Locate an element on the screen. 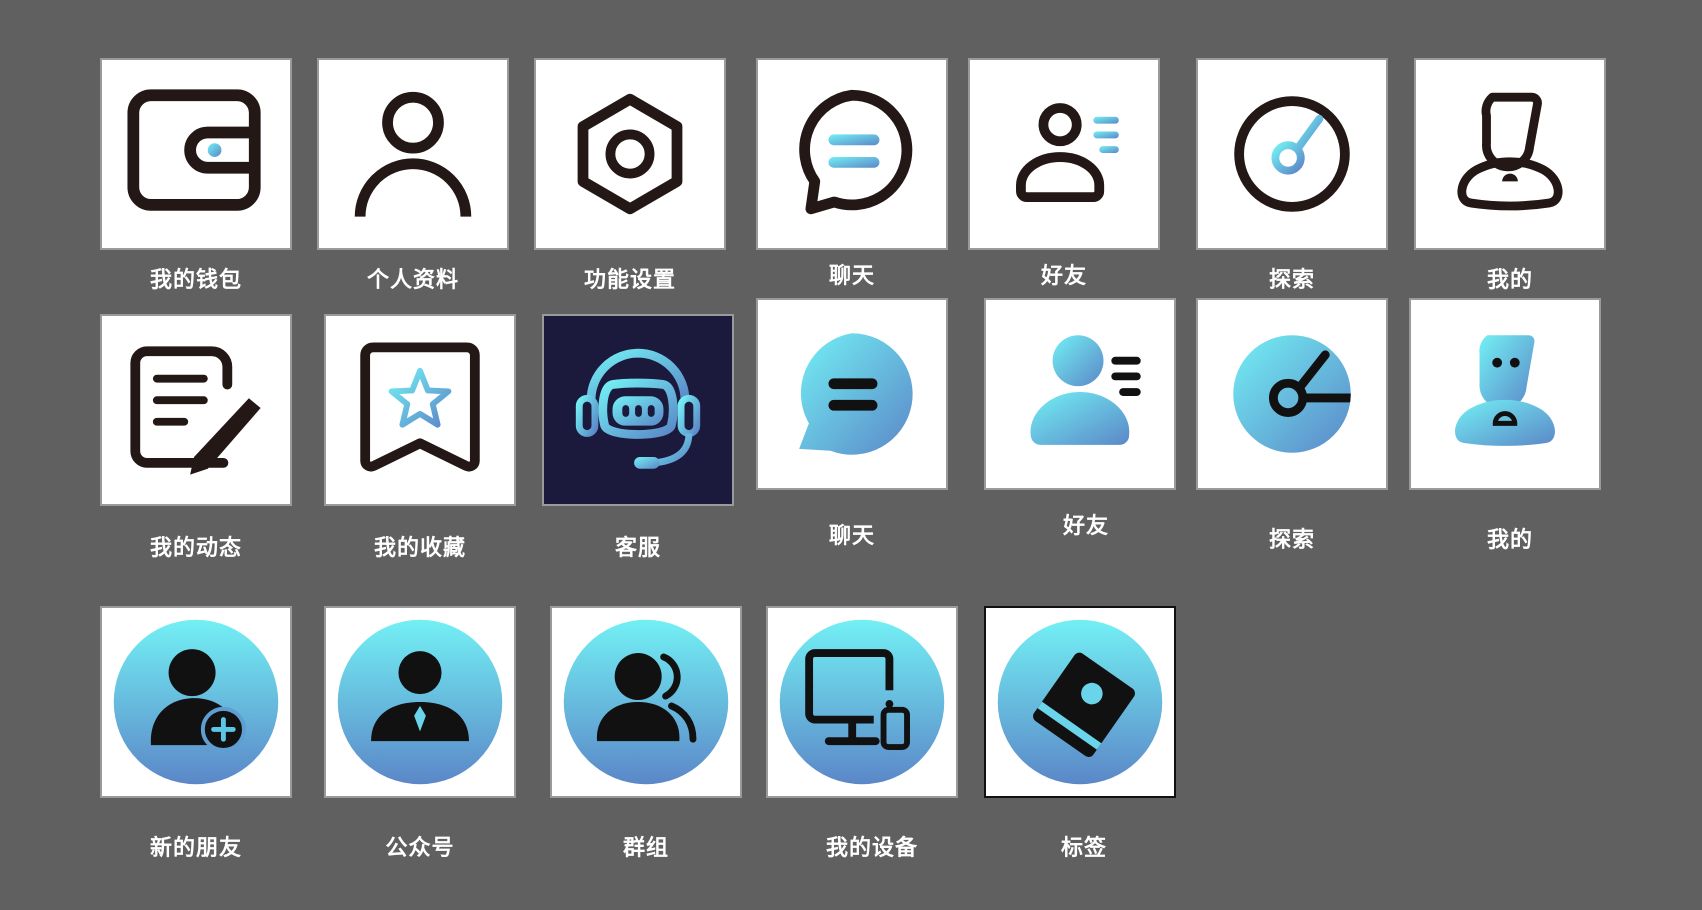 This screenshot has height=910, width=1702. tag-icon is located at coordinates (1080, 702).